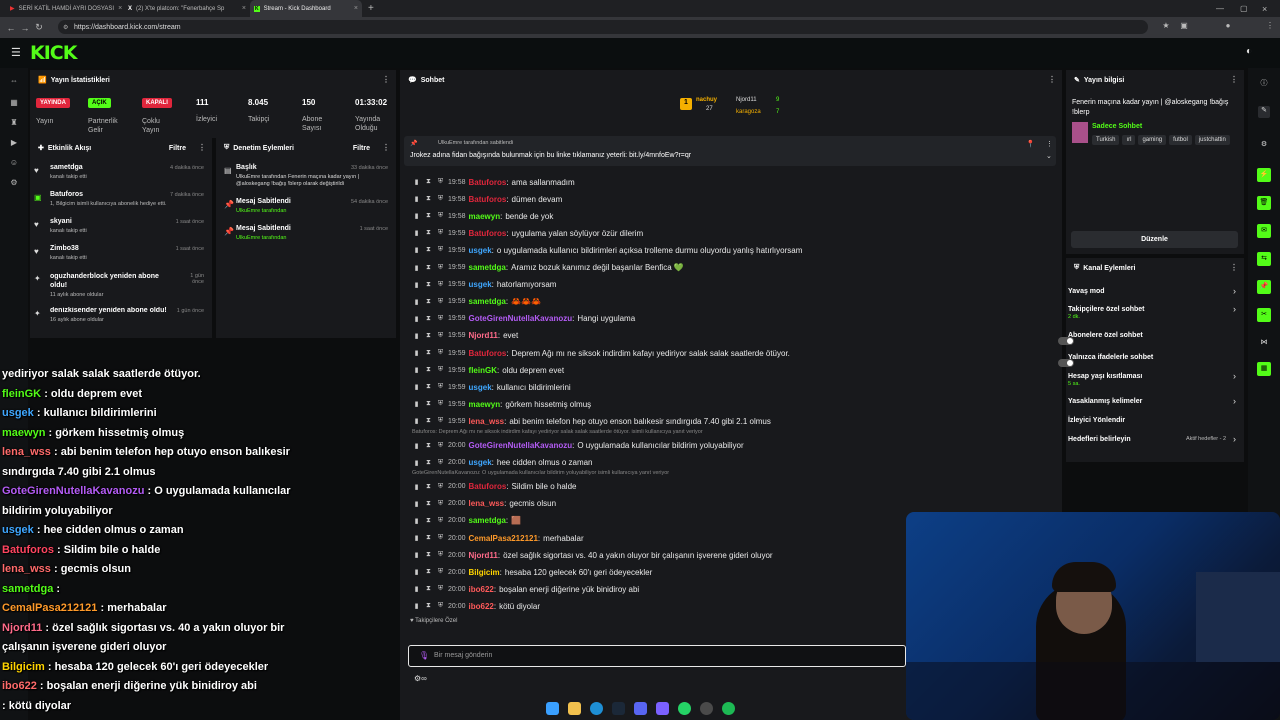 This screenshot has width=1280, height=720. Describe the element at coordinates (1268, 8) in the screenshot. I see `close-window-button: ×` at that location.